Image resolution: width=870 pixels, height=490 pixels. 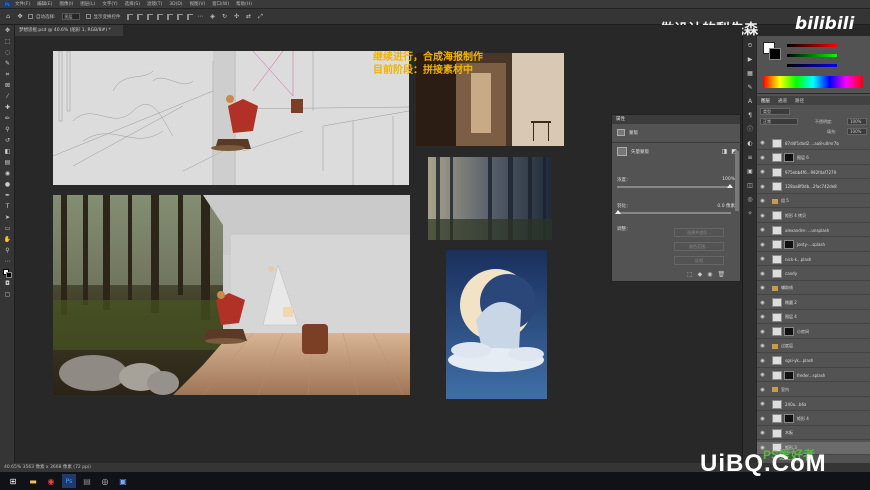 I want to click on actions-icon: ▶, so click(x=750, y=60).